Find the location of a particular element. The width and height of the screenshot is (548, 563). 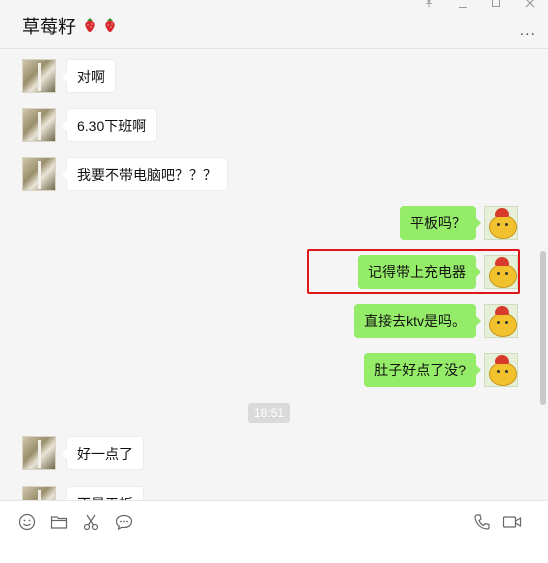

phone-icon is located at coordinates (483, 523).